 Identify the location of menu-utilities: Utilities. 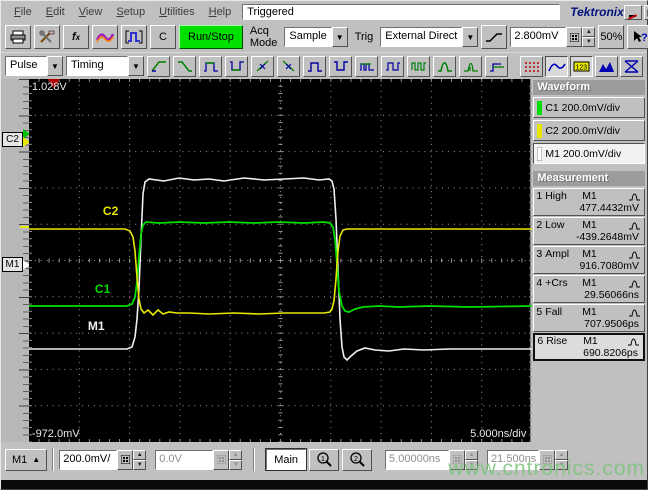
(176, 12).